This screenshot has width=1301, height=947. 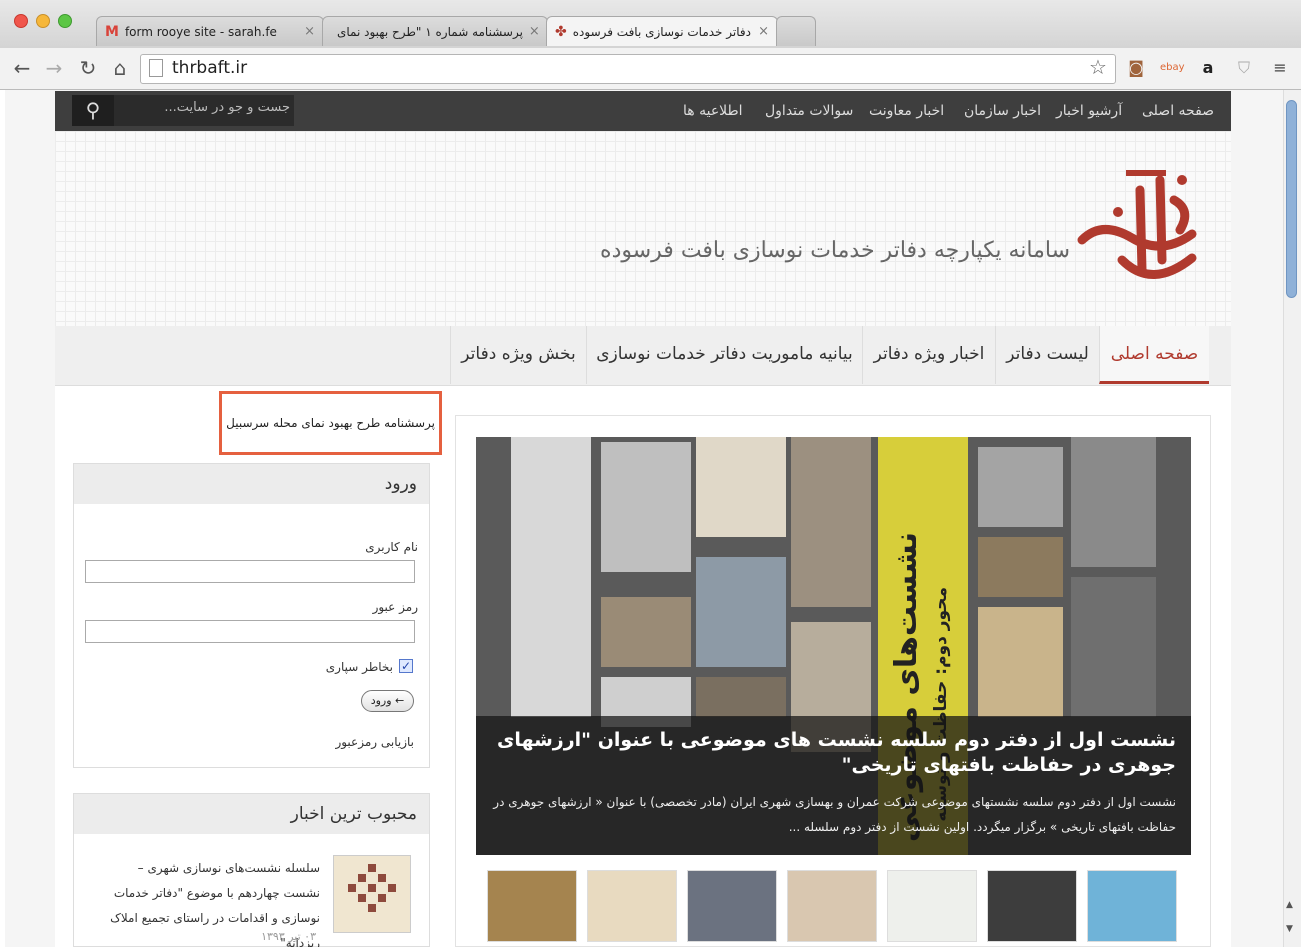 I want to click on instagram-icon: ◙, so click(x=1136, y=67).